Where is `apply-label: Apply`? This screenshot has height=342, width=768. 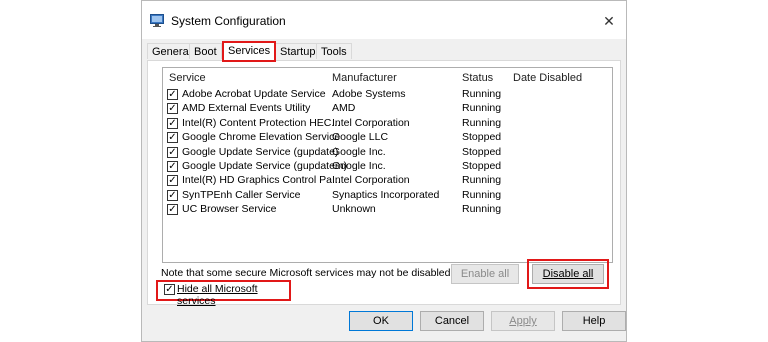
apply-label: Apply is located at coordinates (523, 321).